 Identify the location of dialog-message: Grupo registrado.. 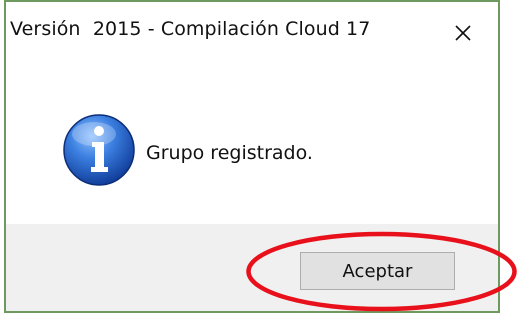
(229, 153).